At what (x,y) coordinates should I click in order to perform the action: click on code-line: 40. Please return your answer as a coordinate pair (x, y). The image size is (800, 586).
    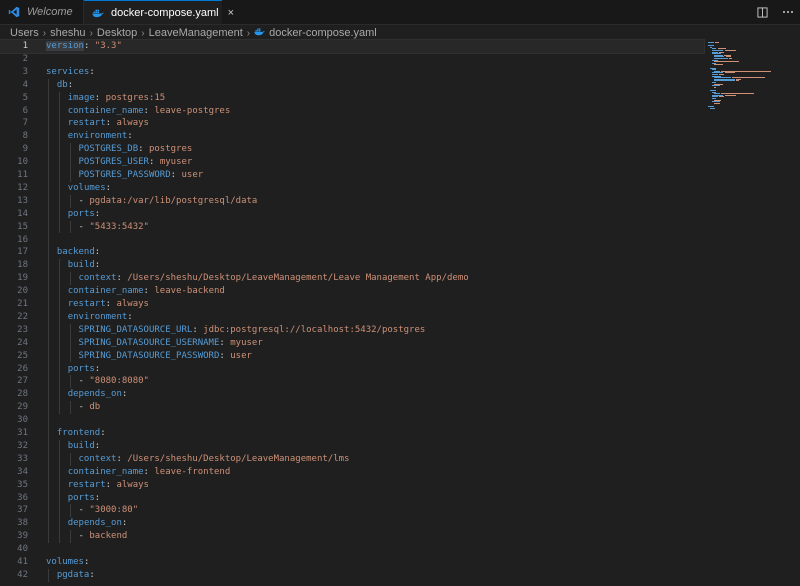
    Looking at the image, I should click on (352, 549).